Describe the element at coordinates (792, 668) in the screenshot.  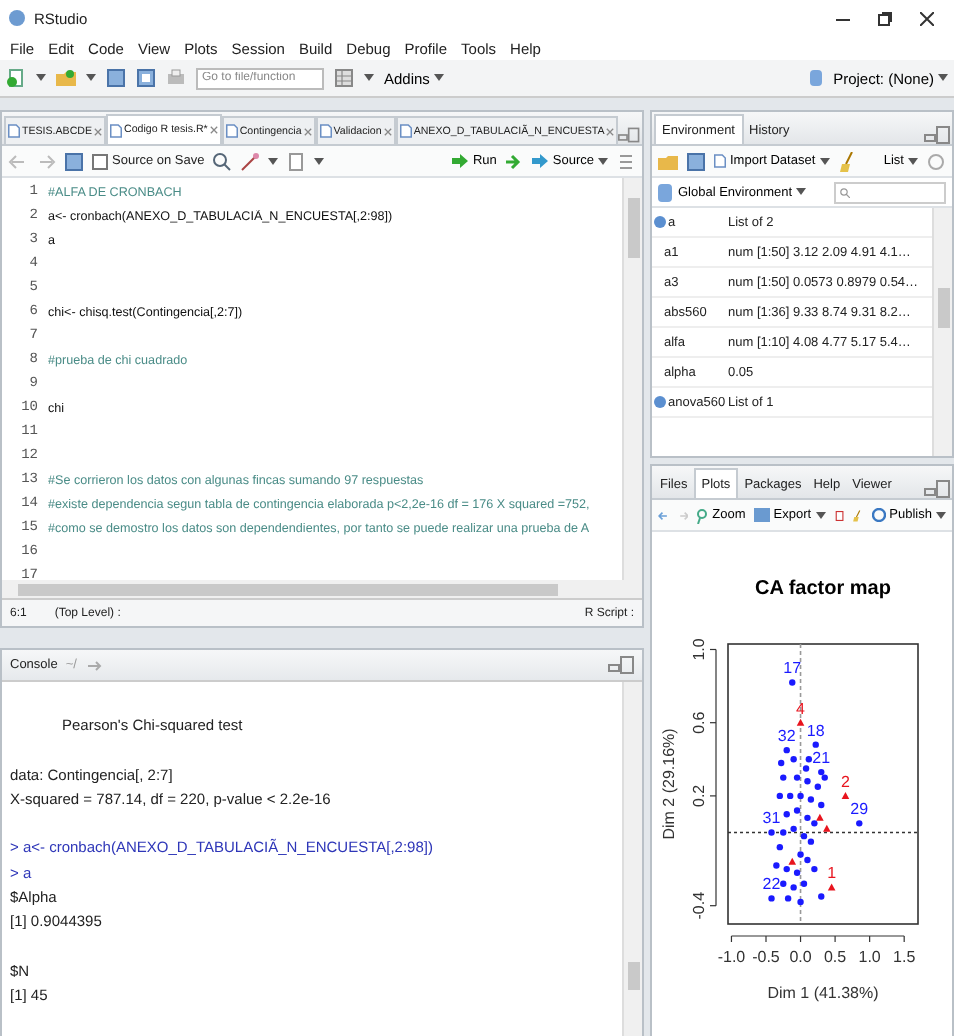
I see `point-label: 17` at that location.